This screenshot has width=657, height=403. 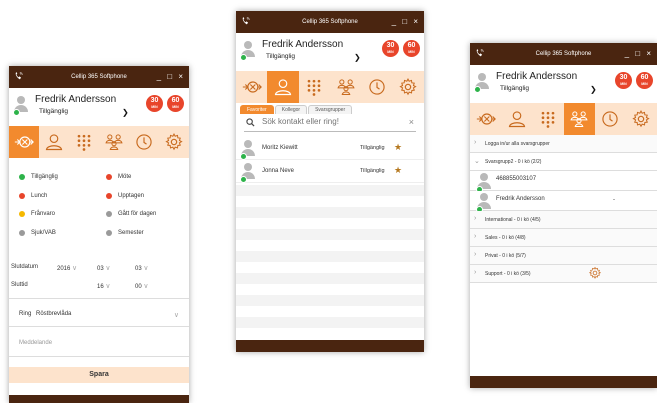 I want to click on end-date-year-select: 2016 ∨, so click(x=77, y=268).